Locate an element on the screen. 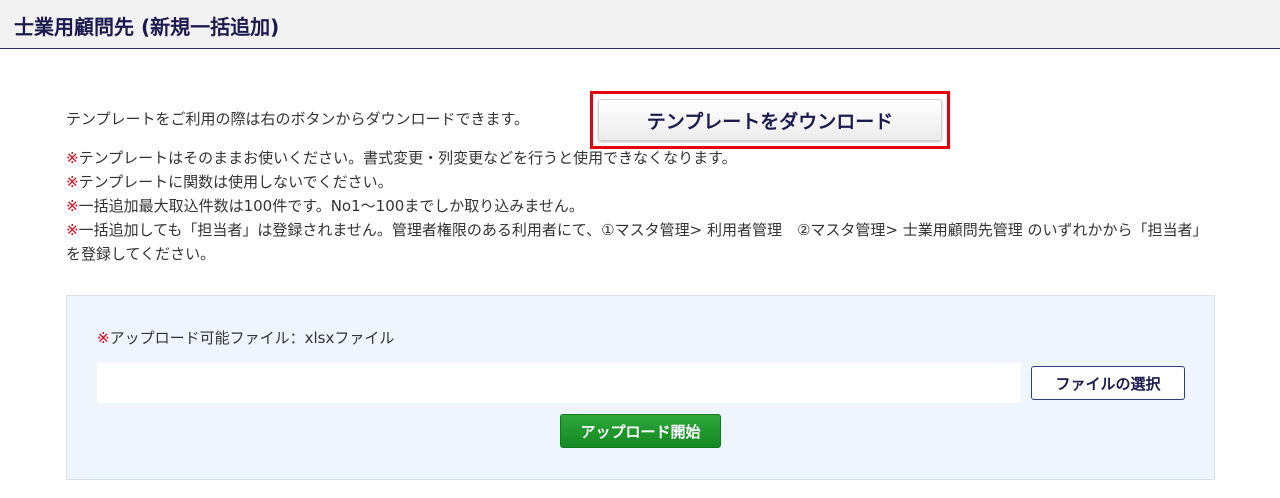 This screenshot has height=498, width=1280. intro-text: テンプレートをご利用の際は右のボタンからダウンロードできます。 is located at coordinates (298, 119).